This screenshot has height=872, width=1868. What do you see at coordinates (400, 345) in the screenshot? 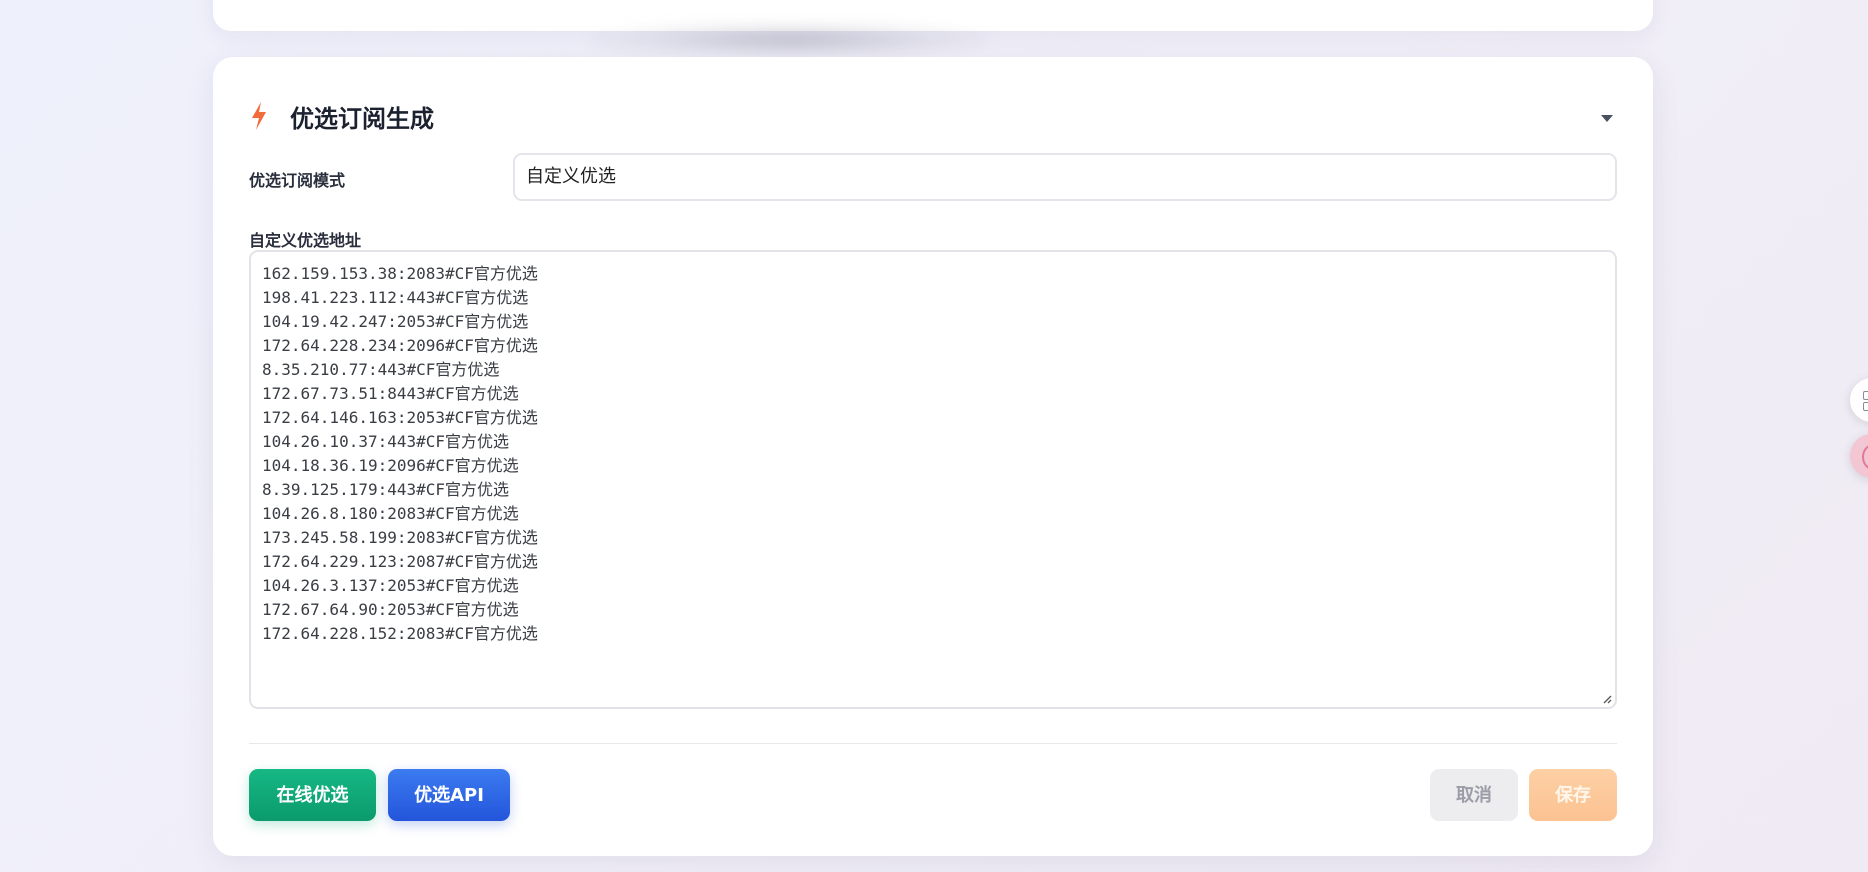
I see `address-line: 172.64.228.234:2096#CF官方优选` at bounding box center [400, 345].